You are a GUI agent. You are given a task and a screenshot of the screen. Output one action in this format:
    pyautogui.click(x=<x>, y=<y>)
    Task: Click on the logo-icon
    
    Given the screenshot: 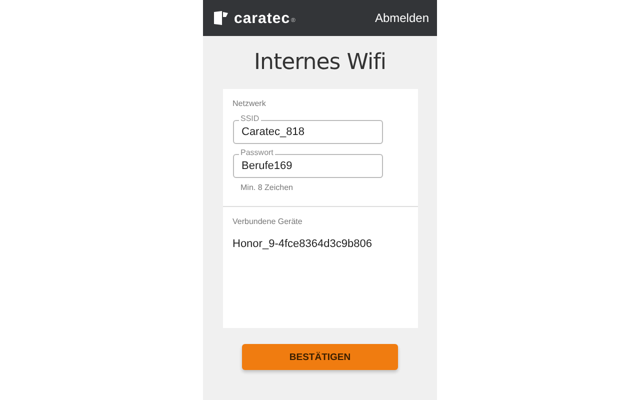 What is the action you would take?
    pyautogui.click(x=221, y=18)
    